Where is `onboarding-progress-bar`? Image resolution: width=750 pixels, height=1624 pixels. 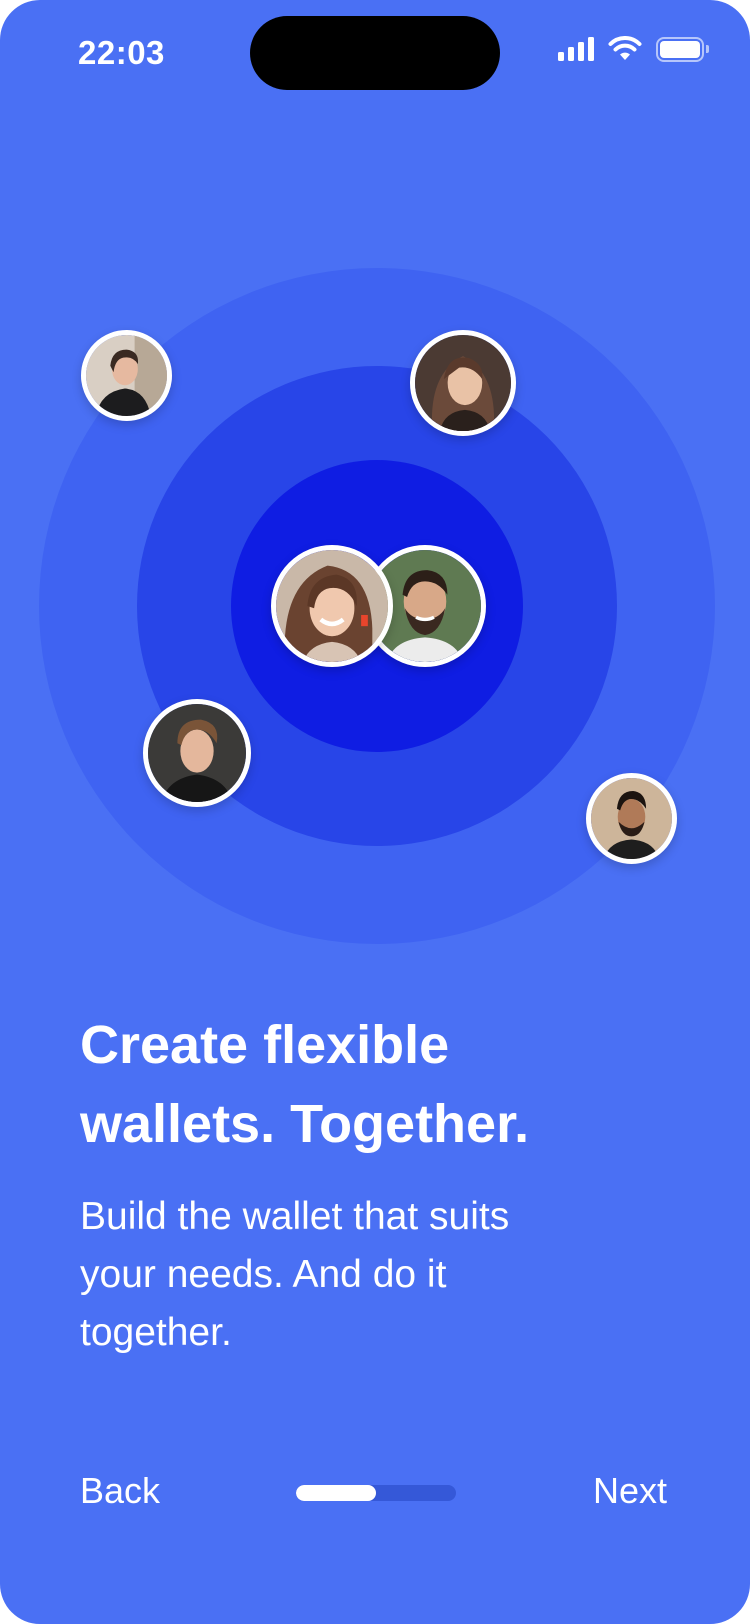
onboarding-progress-bar is located at coordinates (376, 1493).